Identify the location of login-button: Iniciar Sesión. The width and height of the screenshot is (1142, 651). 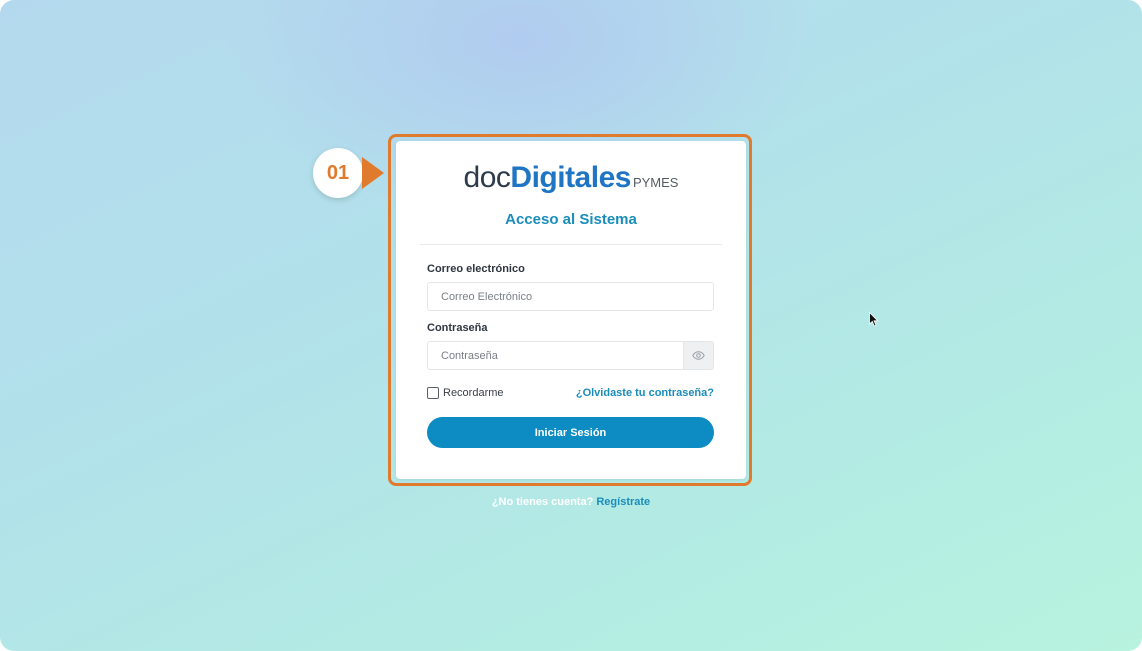
(570, 432).